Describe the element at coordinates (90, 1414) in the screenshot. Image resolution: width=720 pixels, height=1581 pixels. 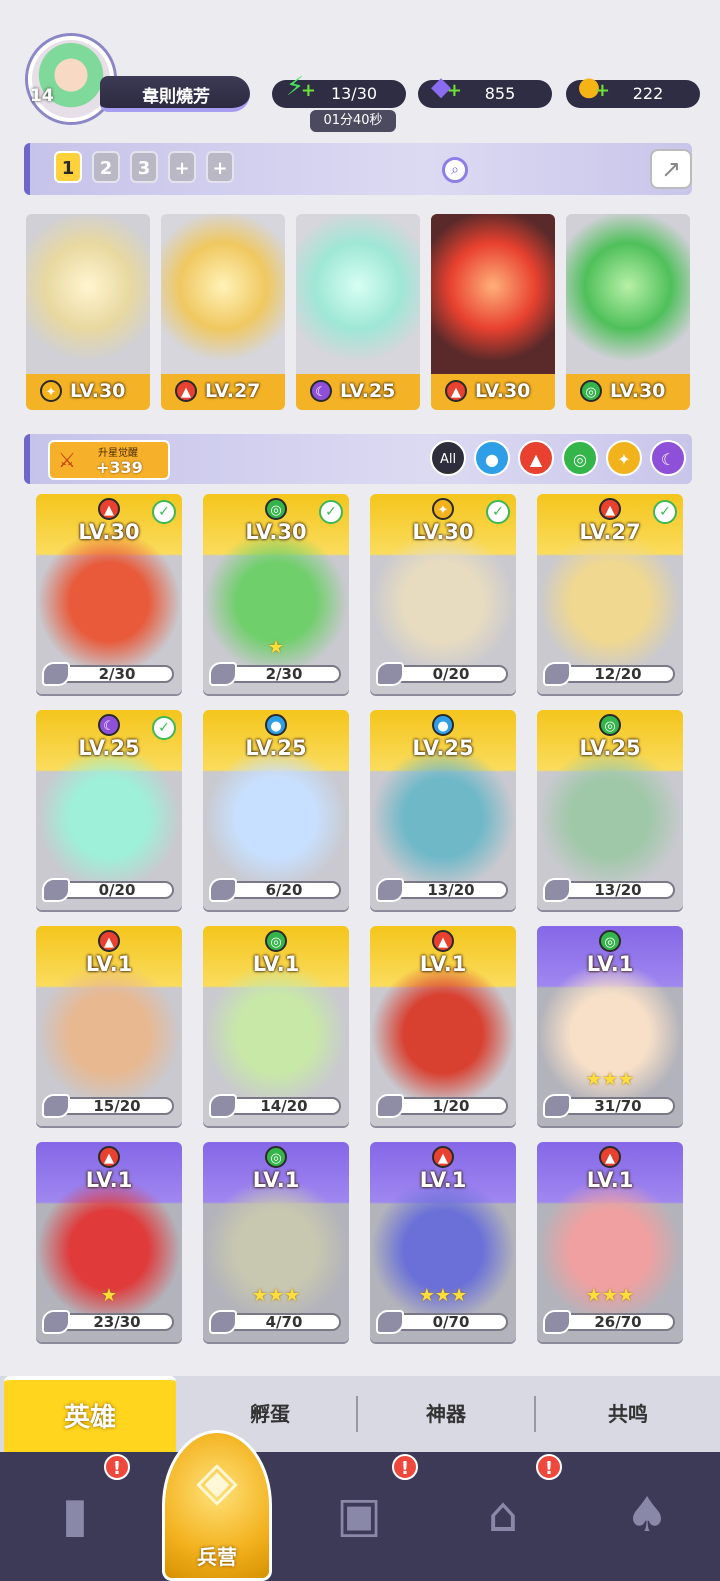
I see `tab-heroes: 英雄` at that location.